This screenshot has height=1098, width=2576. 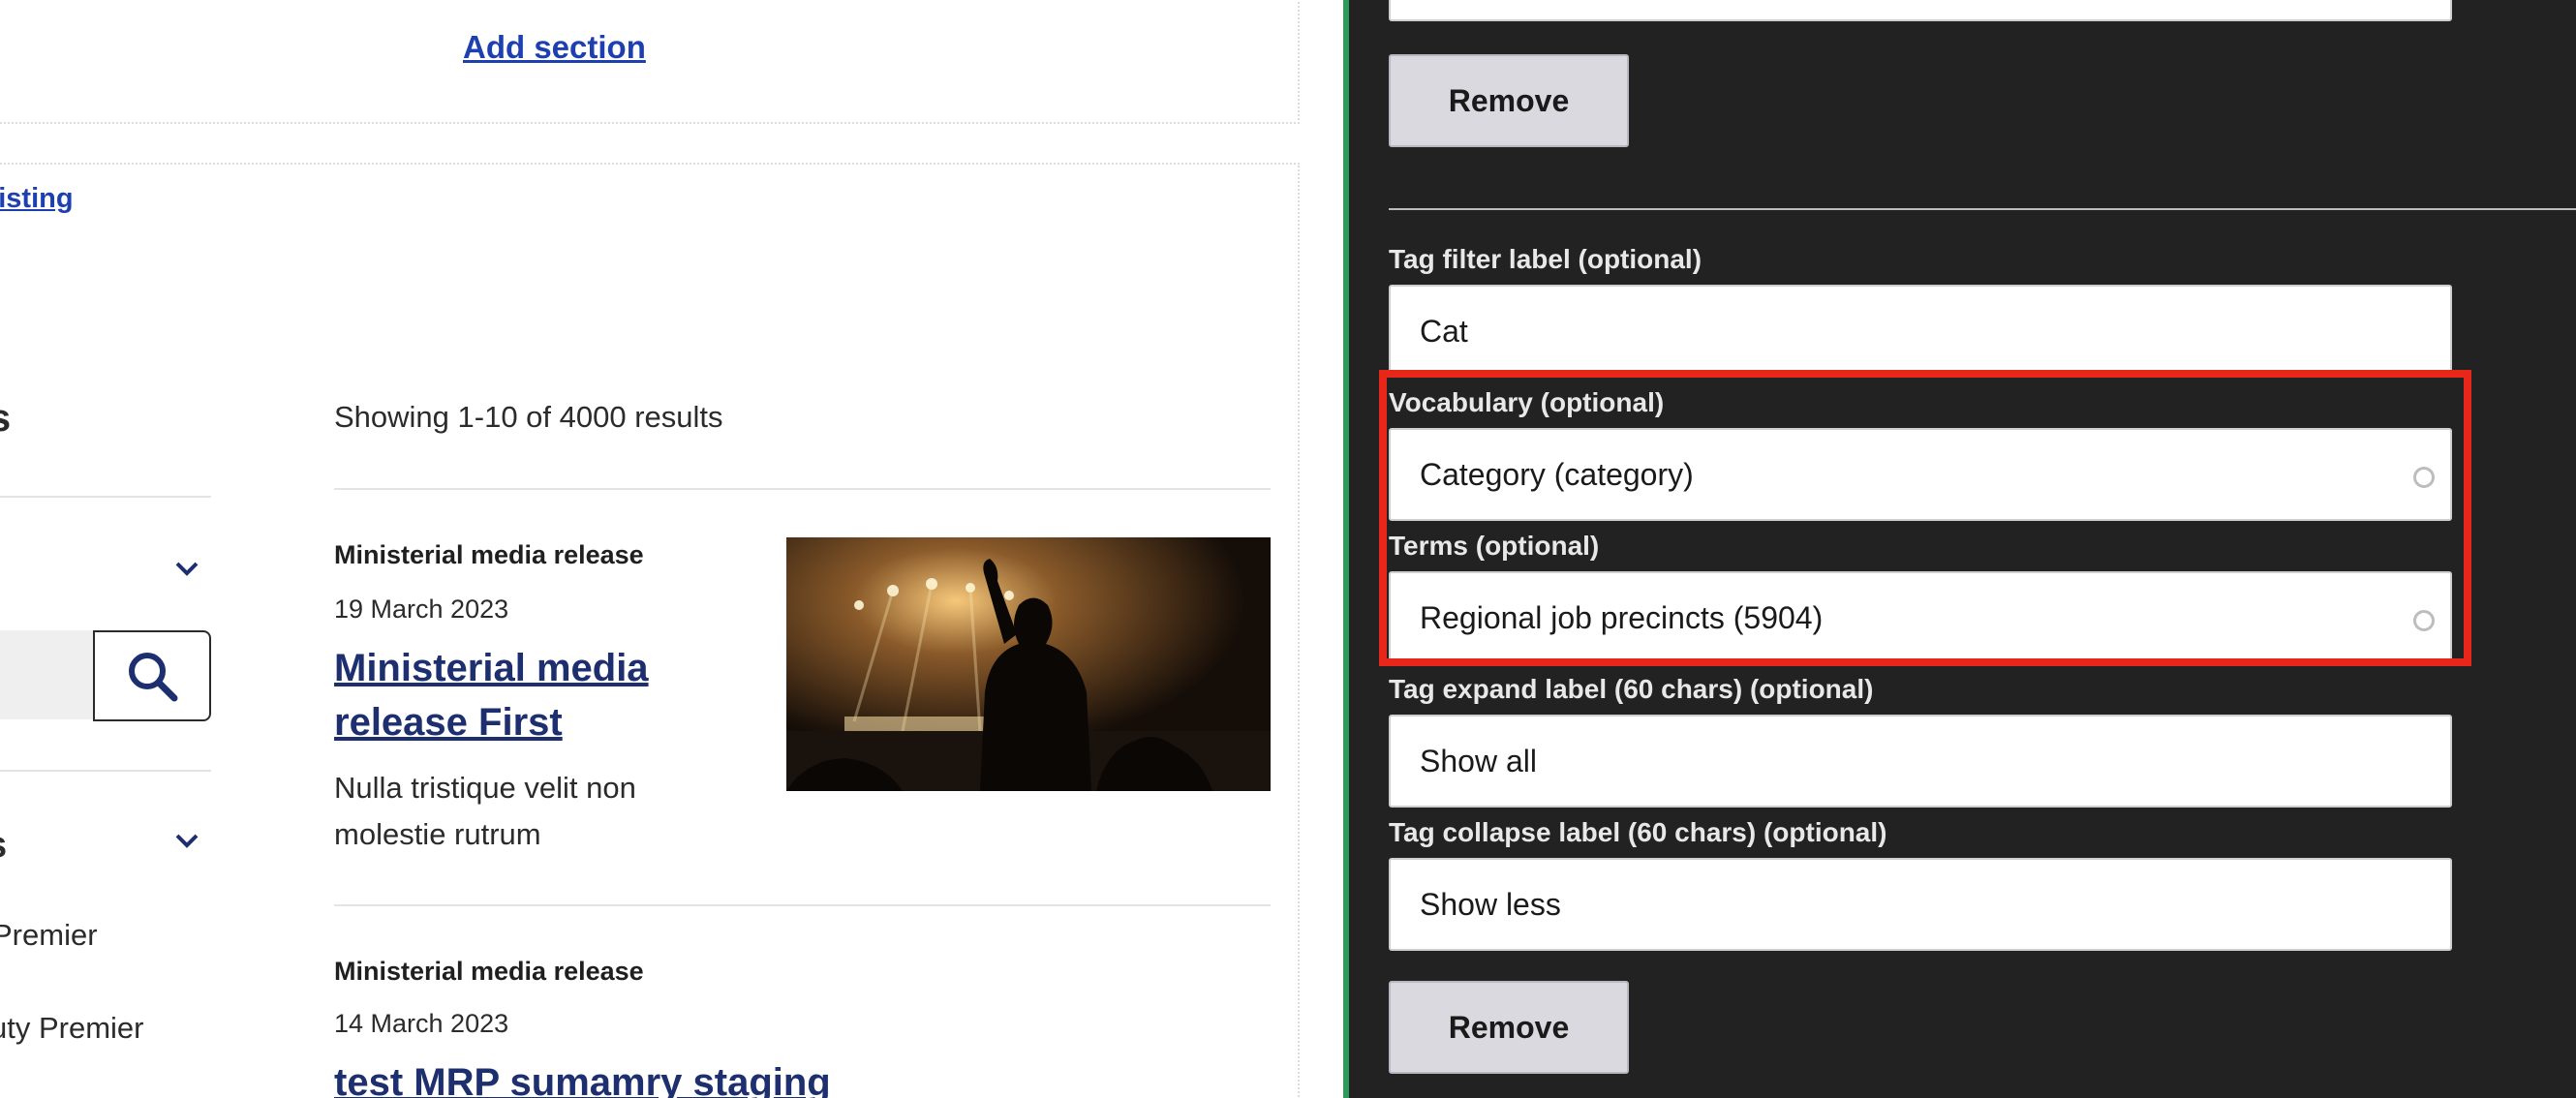 What do you see at coordinates (491, 695) in the screenshot?
I see `card-title-link: Ministerial media release First` at bounding box center [491, 695].